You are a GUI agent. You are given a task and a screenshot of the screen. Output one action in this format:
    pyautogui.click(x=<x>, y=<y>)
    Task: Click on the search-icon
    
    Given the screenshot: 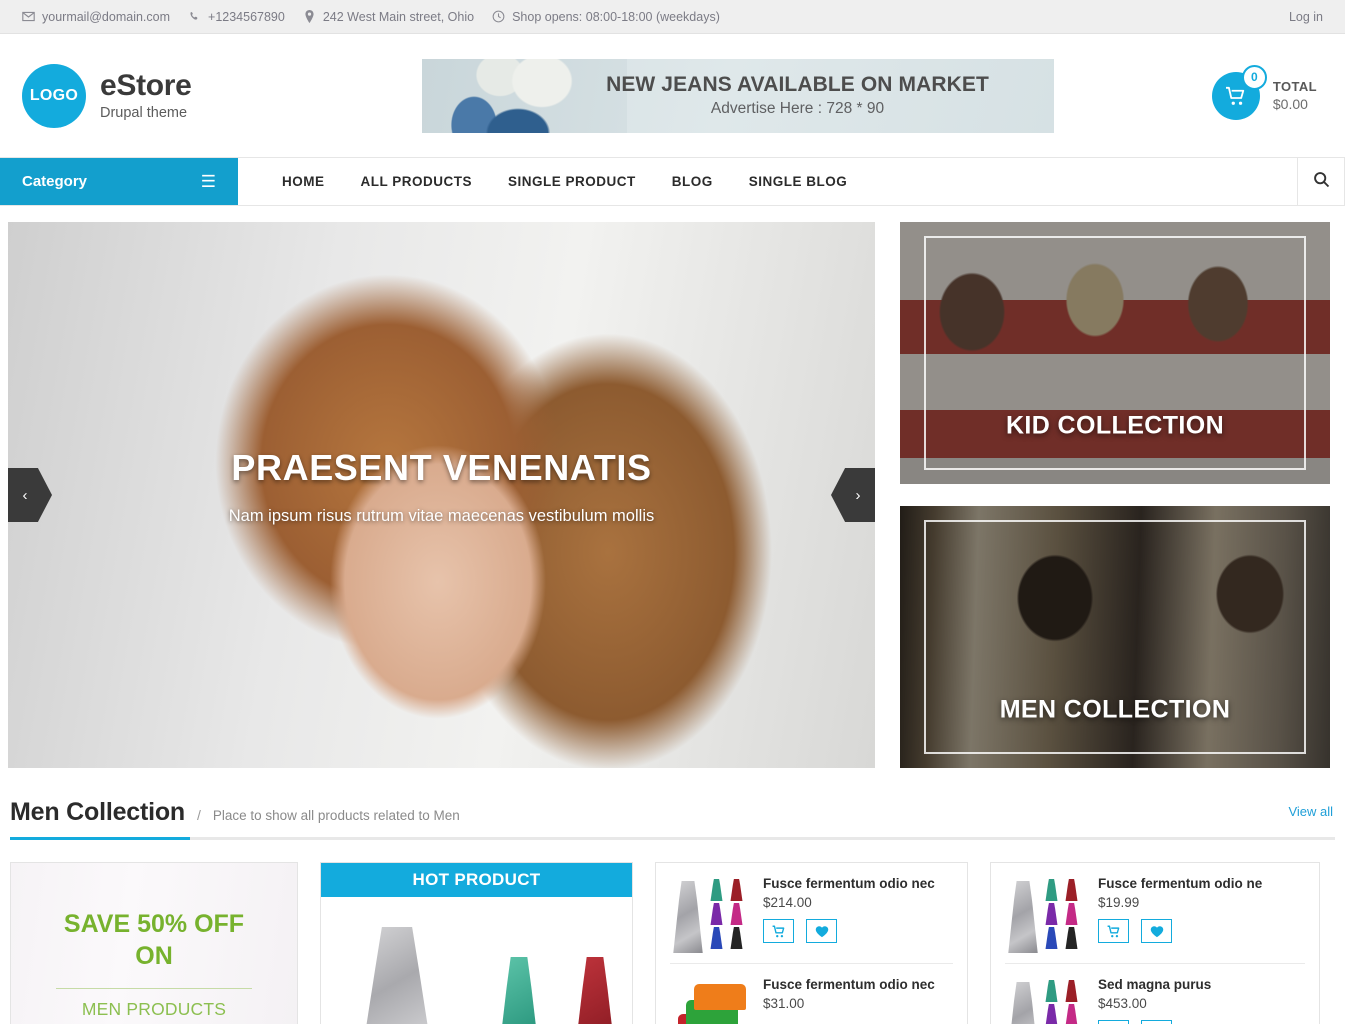 What is the action you would take?
    pyautogui.click(x=1321, y=182)
    